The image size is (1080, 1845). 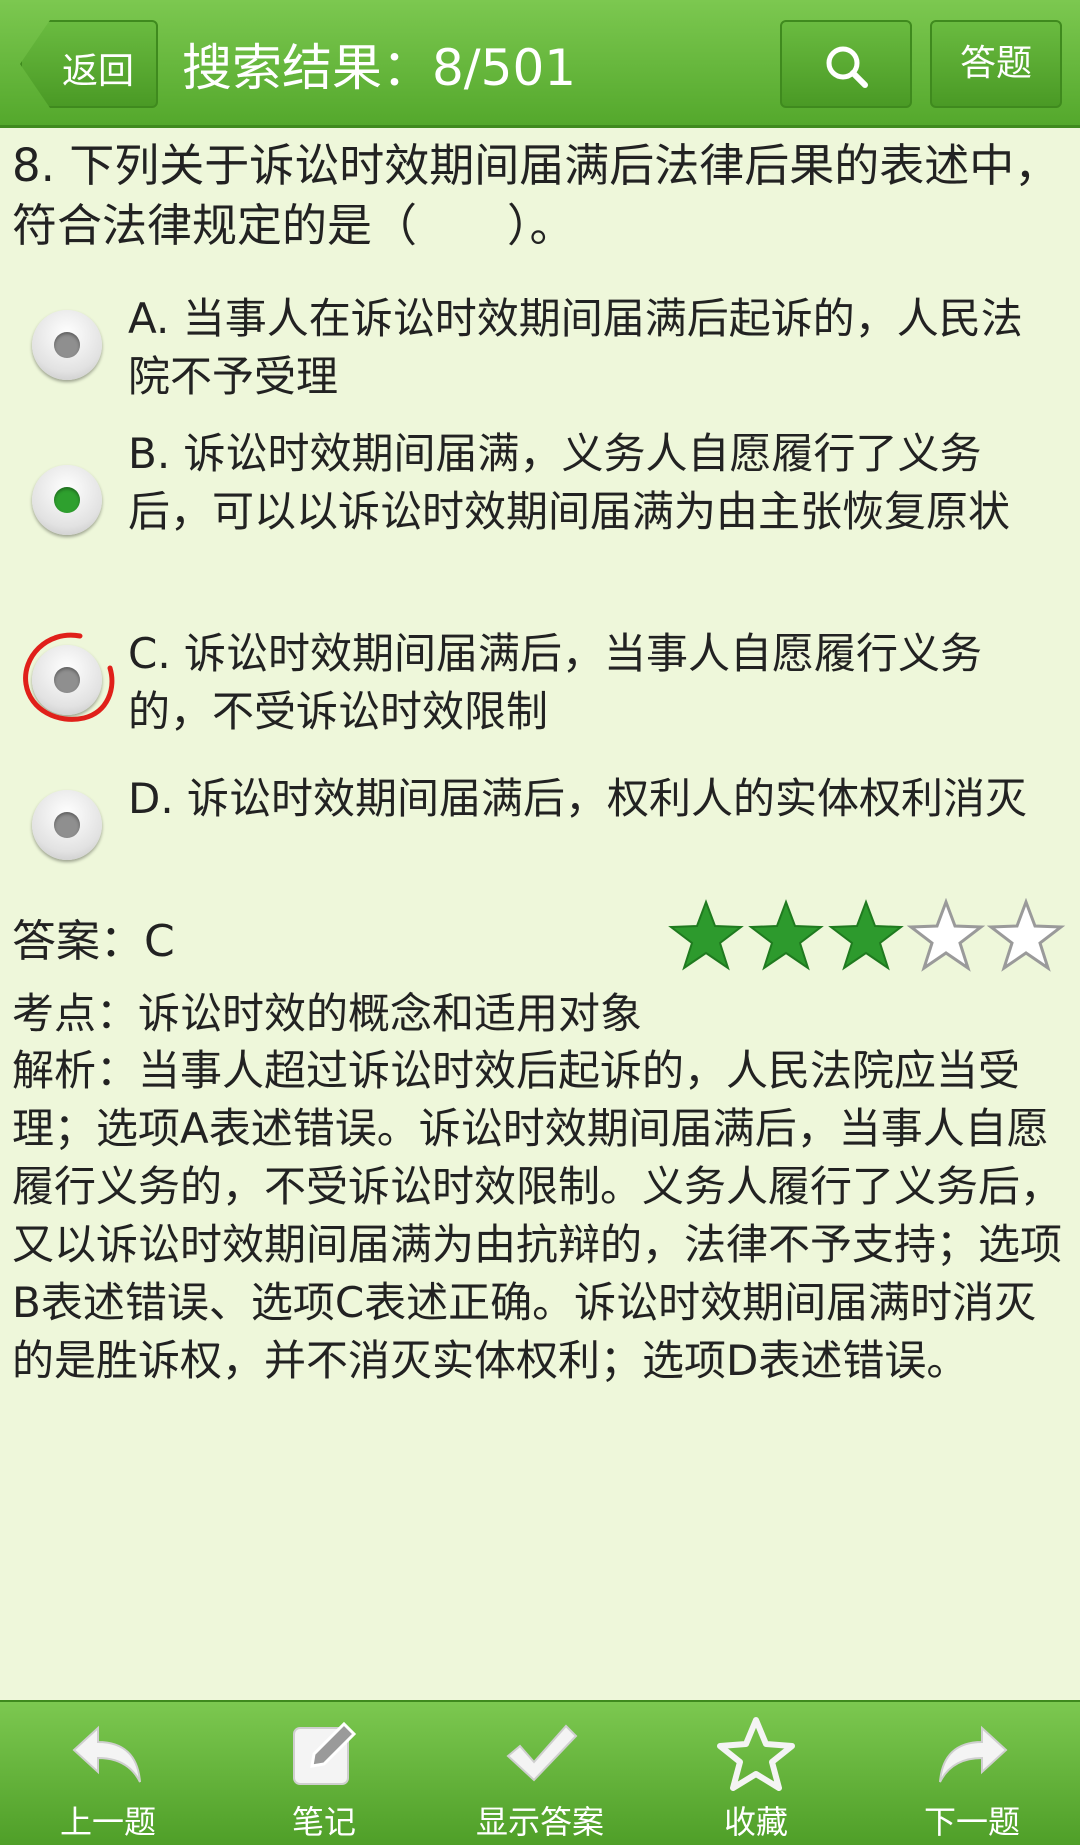 I want to click on next-question-button: 下一题, so click(x=972, y=1773).